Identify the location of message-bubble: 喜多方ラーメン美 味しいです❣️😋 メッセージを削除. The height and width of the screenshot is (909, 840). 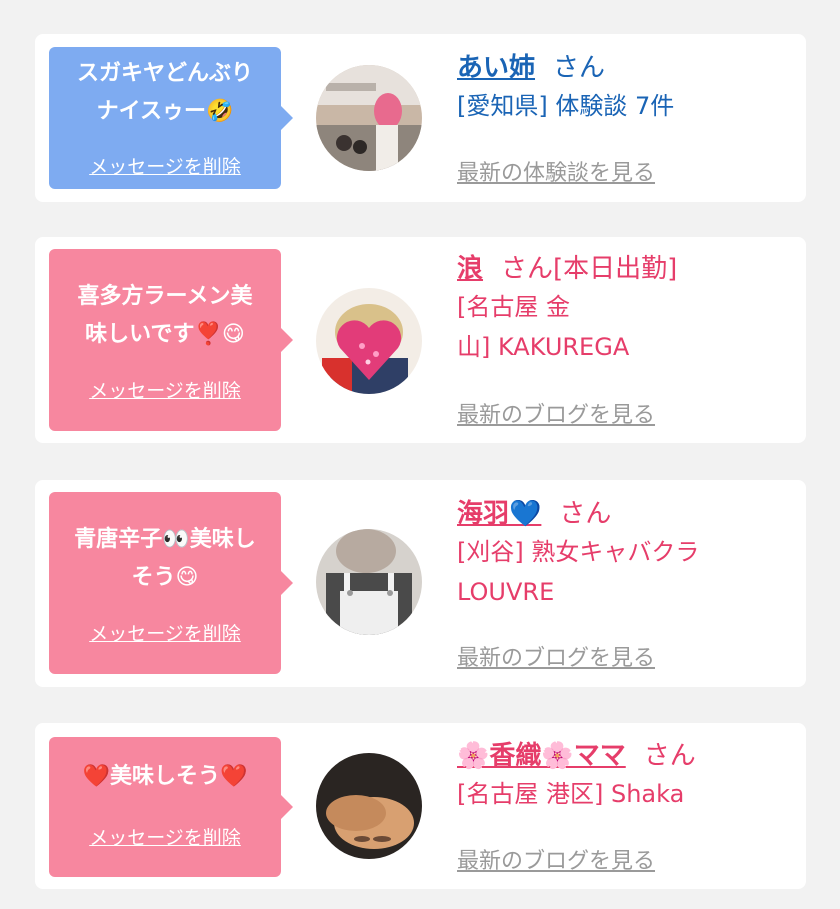
(171, 340).